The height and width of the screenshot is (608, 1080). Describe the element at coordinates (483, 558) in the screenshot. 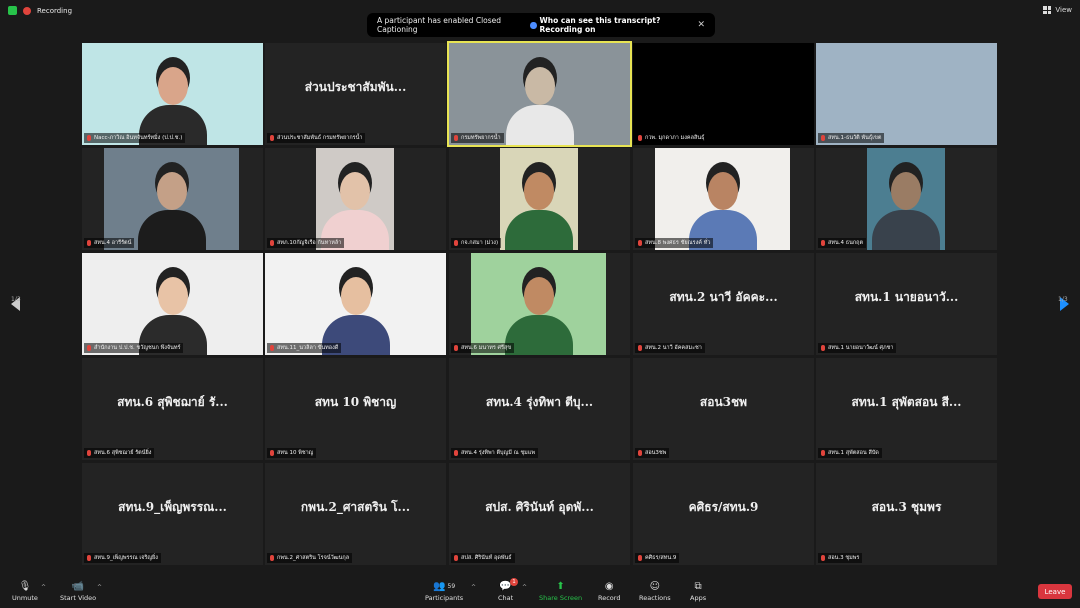

I see `participant-name-label: สปส. ศิรินันท์ อุดพันธ์` at that location.